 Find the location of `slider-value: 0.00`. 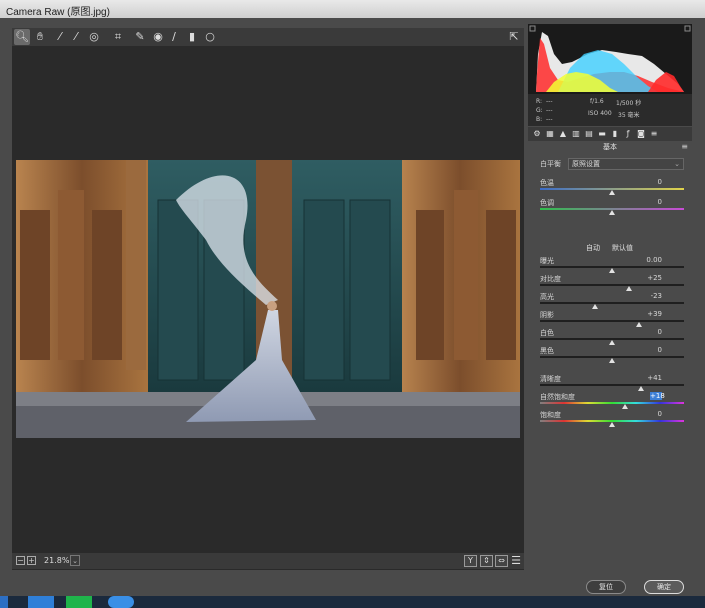

slider-value: 0.00 is located at coordinates (642, 260).